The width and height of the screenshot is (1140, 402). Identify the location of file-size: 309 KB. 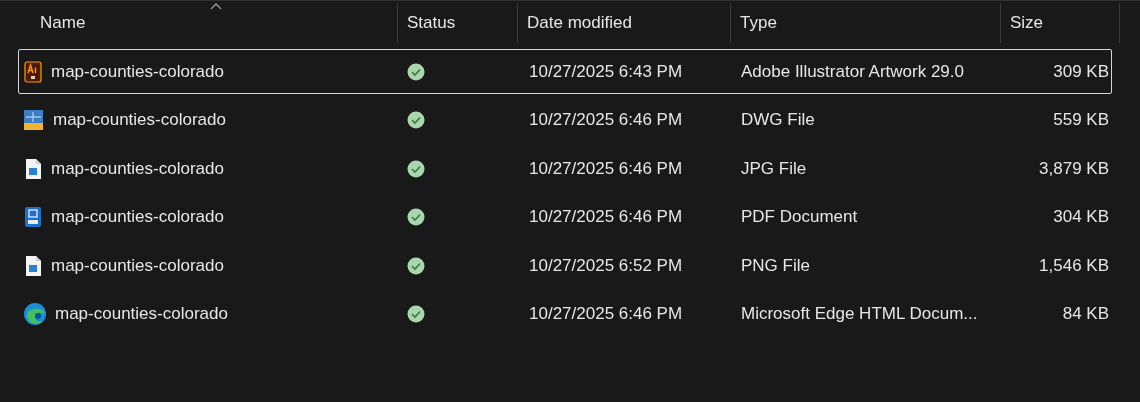
(1081, 71).